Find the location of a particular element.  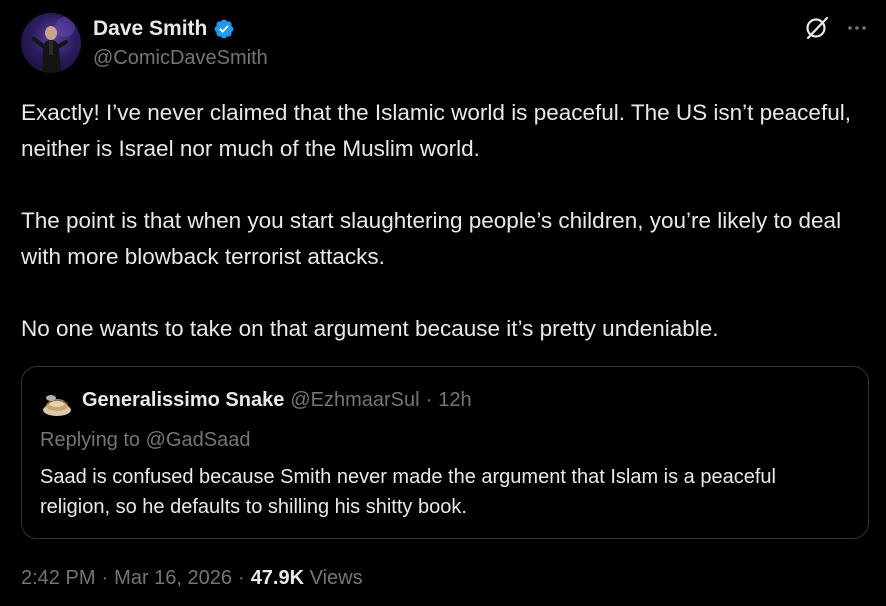

more-options-icon is located at coordinates (857, 28).